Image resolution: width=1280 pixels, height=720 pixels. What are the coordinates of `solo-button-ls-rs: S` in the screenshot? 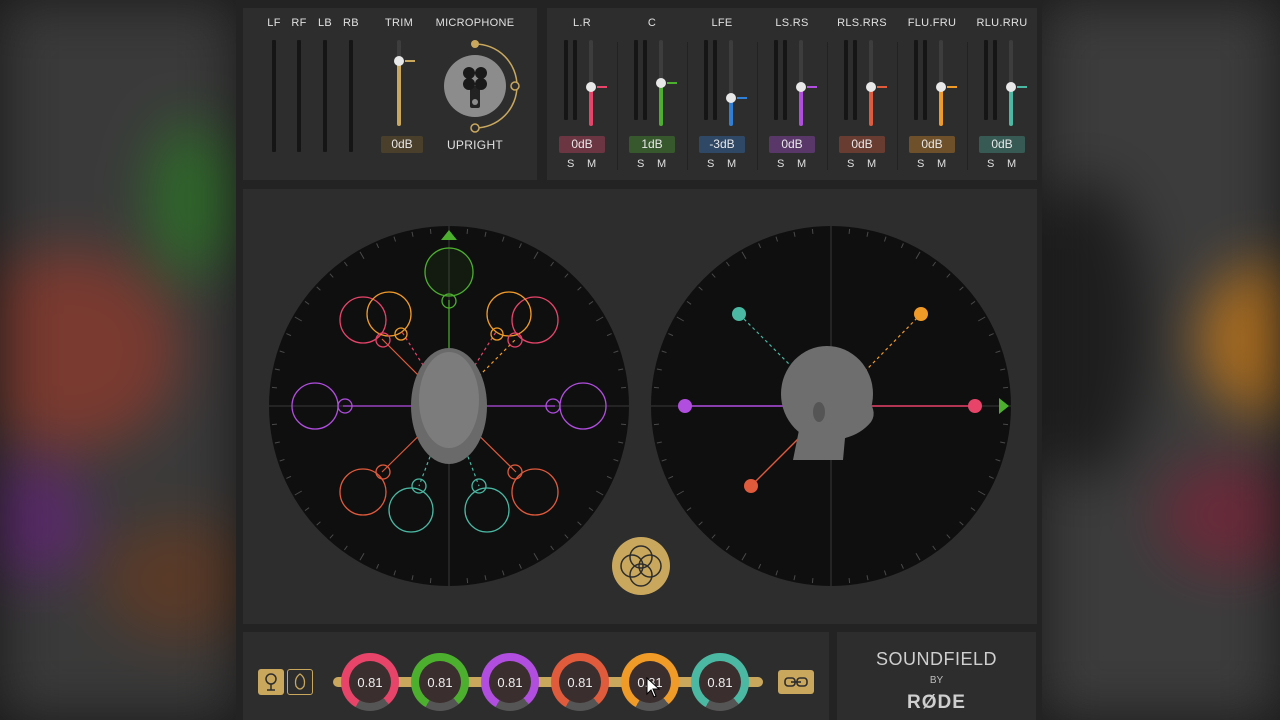 It's located at (780, 164).